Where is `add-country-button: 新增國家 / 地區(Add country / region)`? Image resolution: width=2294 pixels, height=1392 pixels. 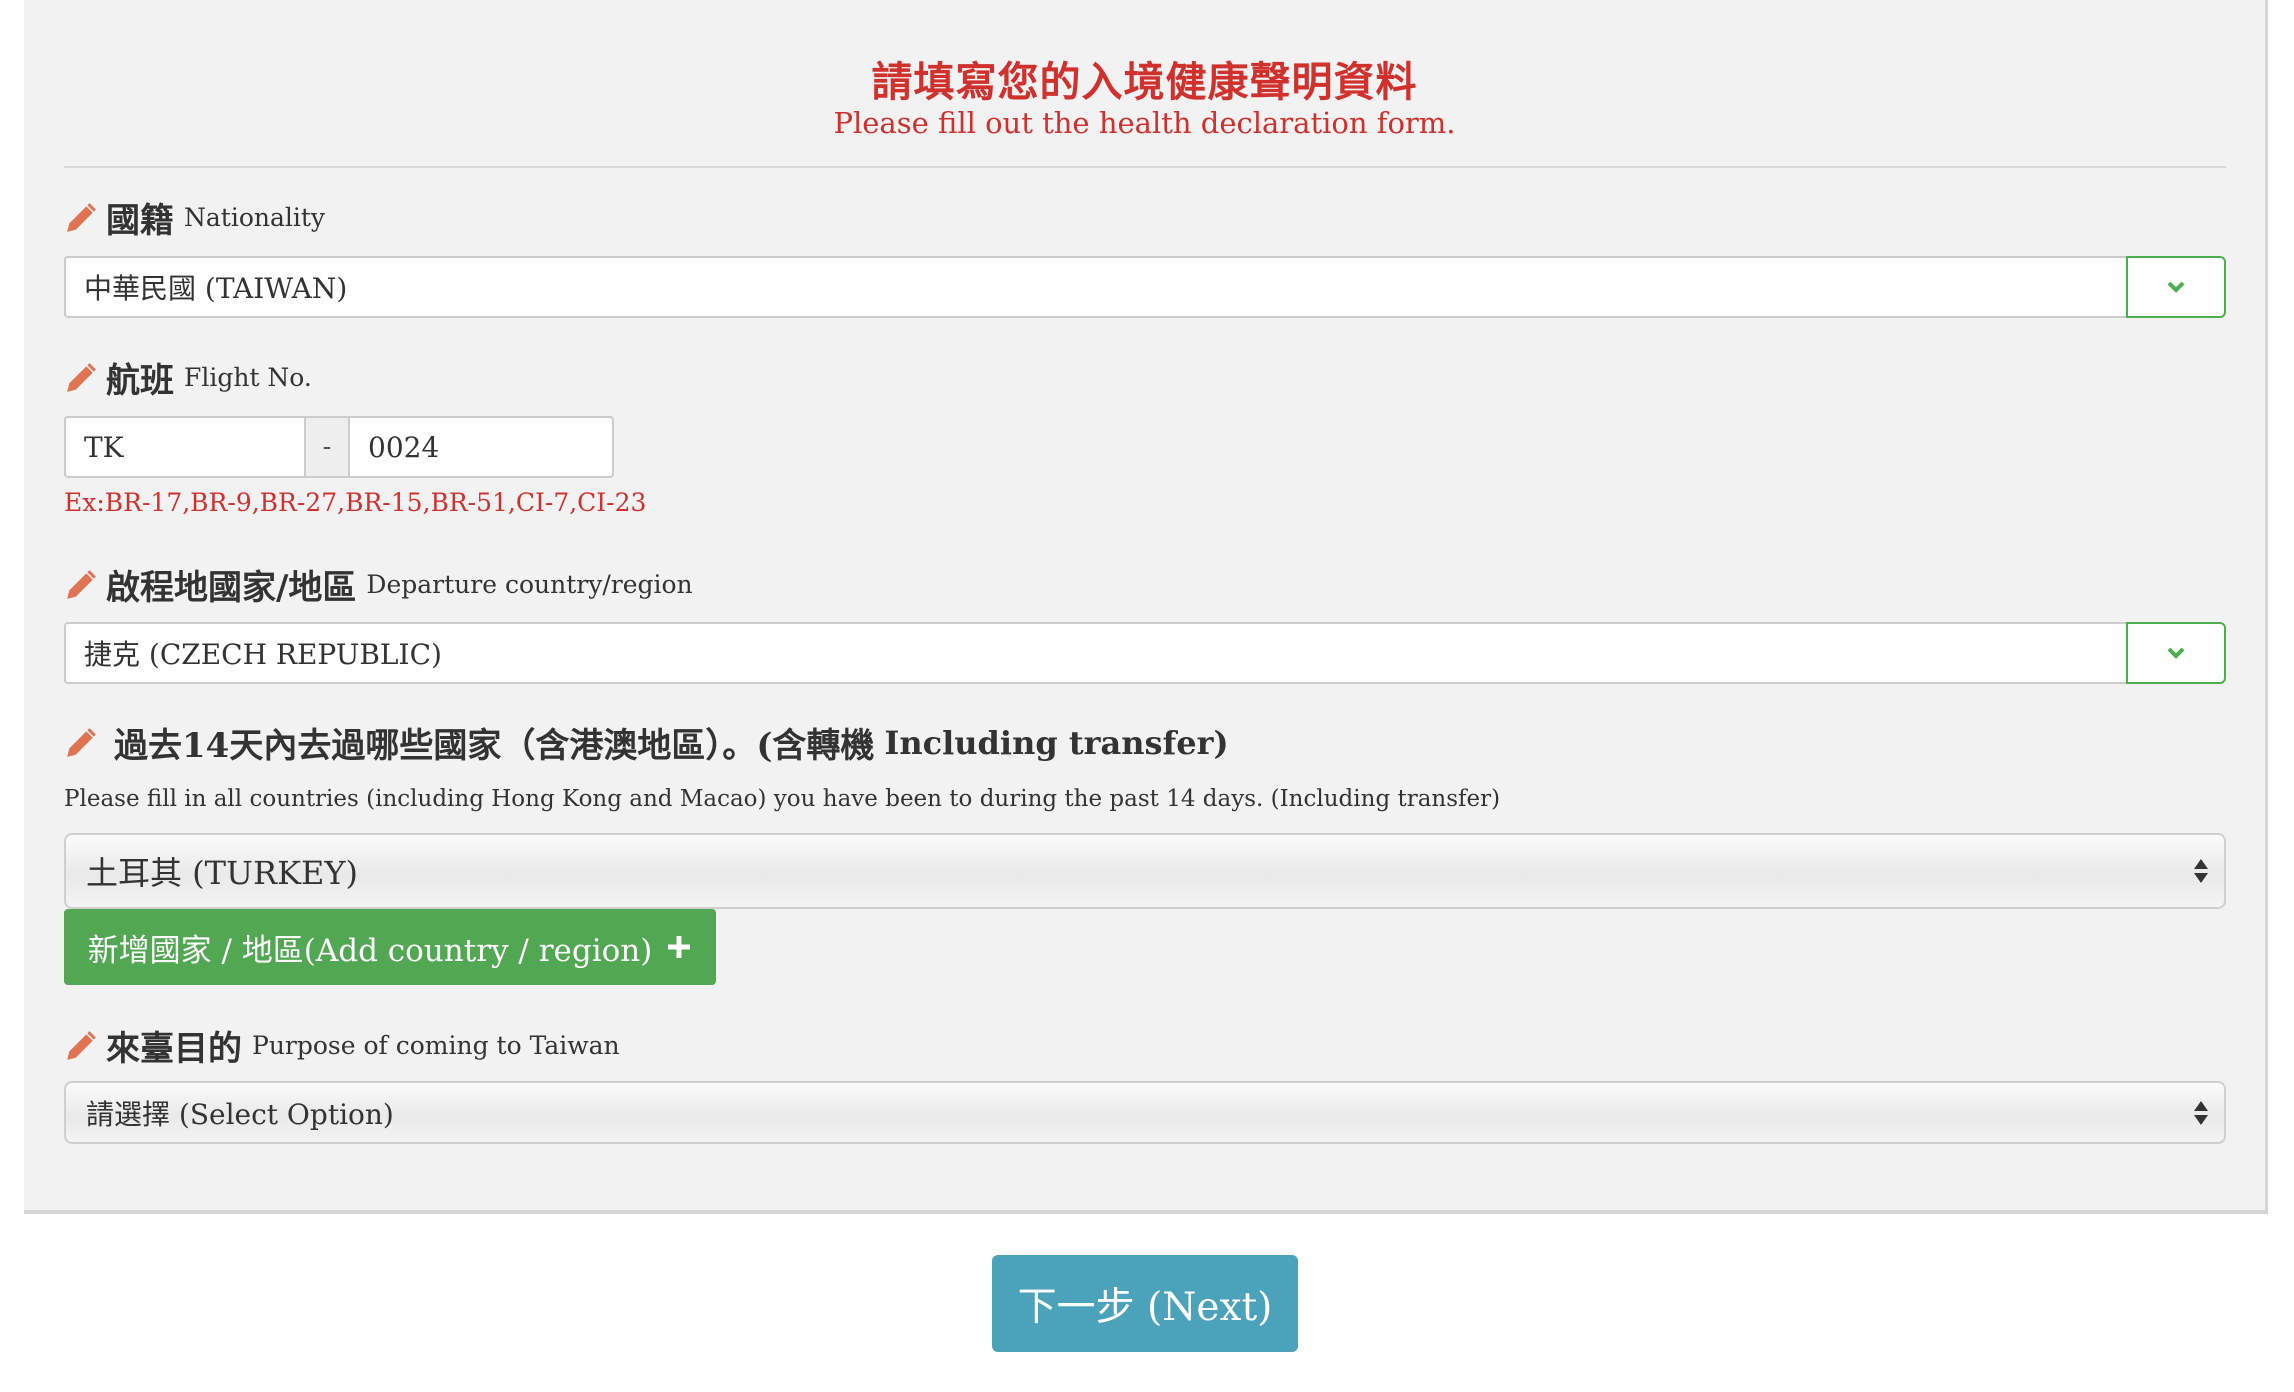
add-country-button: 新增國家 / 地區(Add country / region) is located at coordinates (390, 947).